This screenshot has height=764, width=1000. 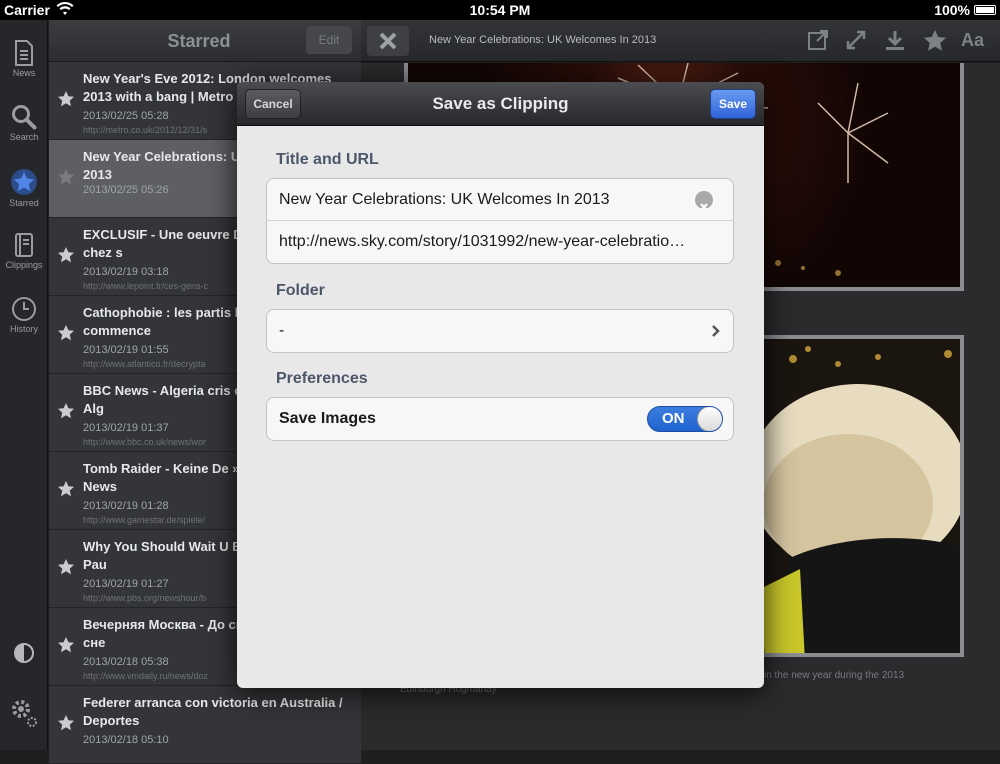 What do you see at coordinates (704, 201) in the screenshot?
I see `clear-icon` at bounding box center [704, 201].